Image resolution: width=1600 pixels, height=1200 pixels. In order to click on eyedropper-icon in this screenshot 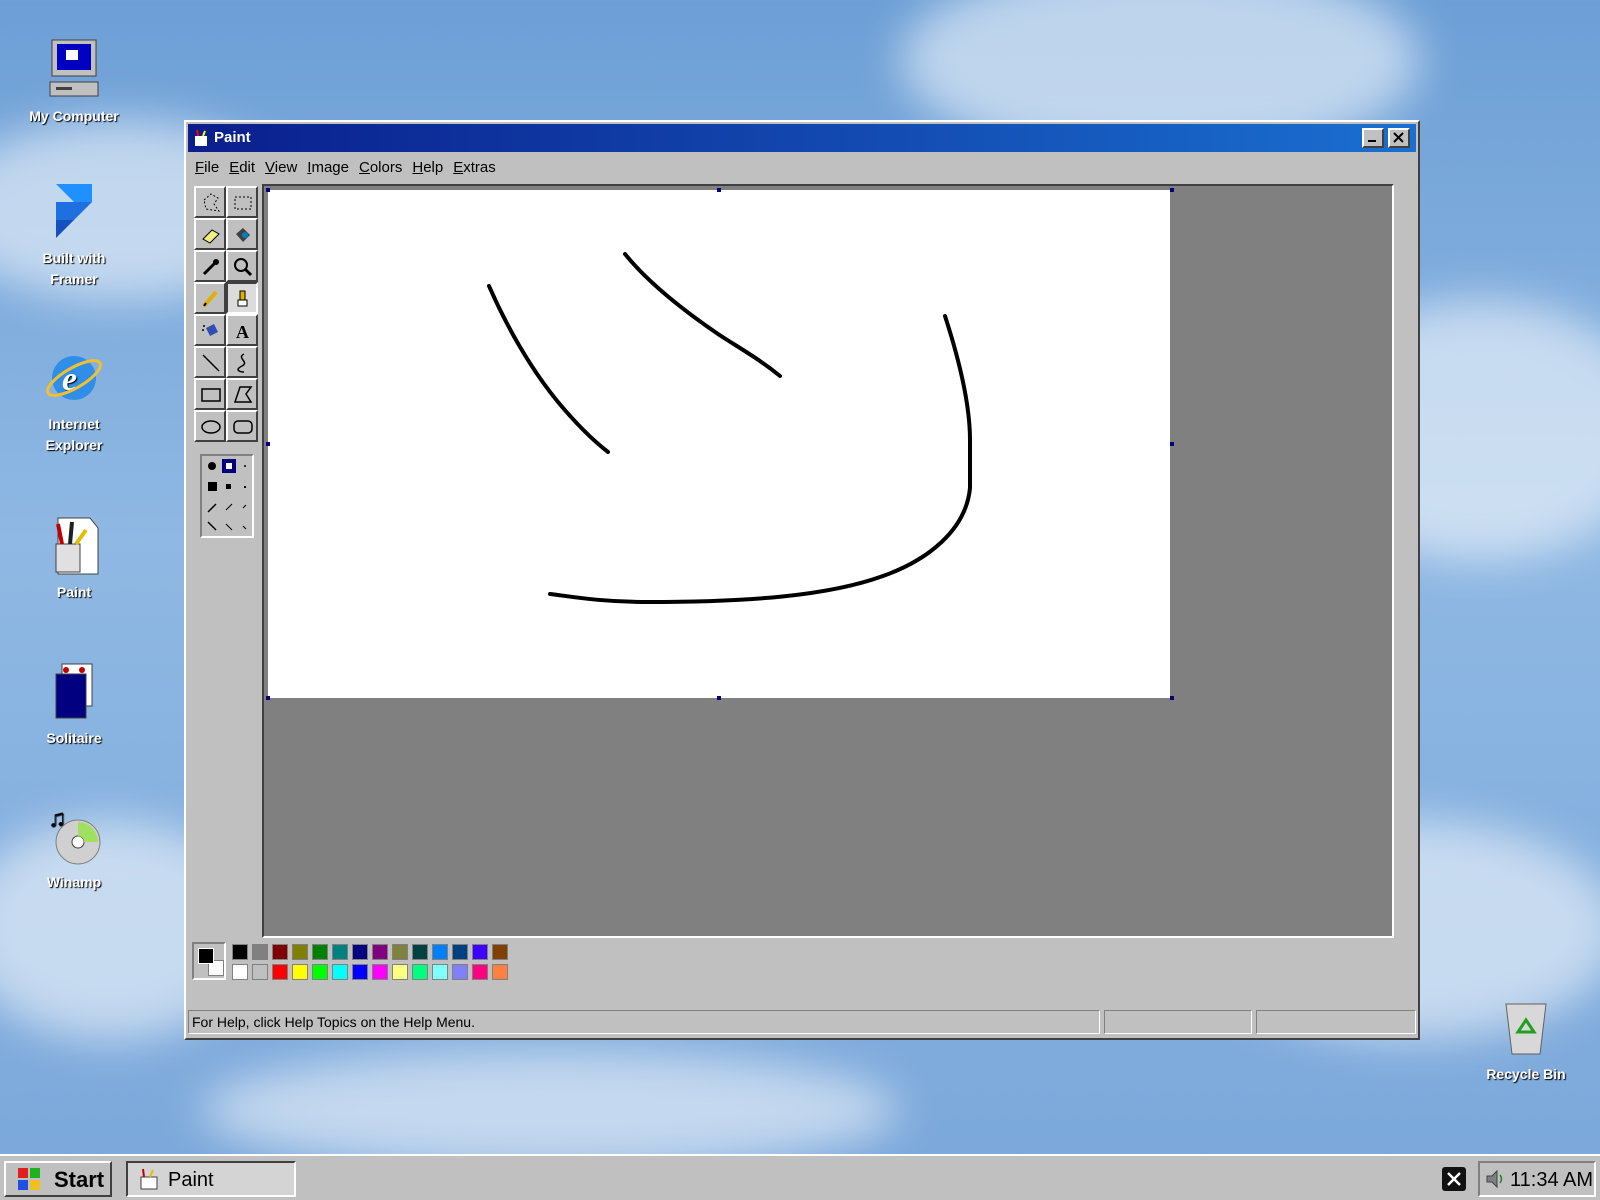, I will do `click(210, 267)`.